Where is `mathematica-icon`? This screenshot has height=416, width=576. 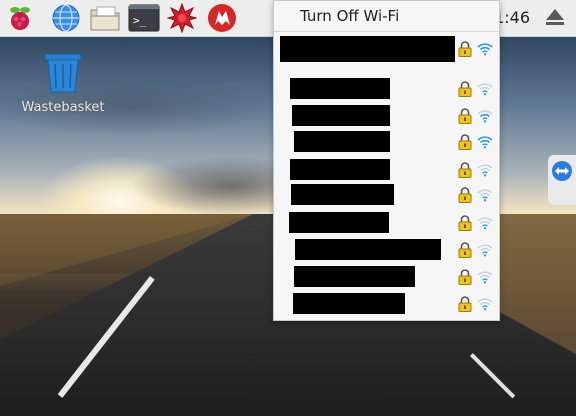 mathematica-icon is located at coordinates (222, 18).